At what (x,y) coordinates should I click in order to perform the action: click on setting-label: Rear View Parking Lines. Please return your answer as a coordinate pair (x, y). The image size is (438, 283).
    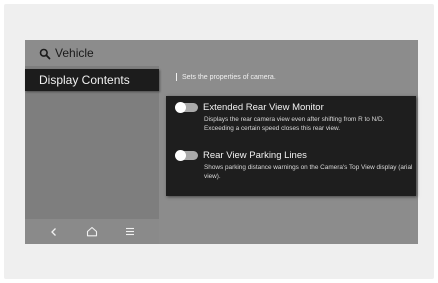
    Looking at the image, I should click on (255, 155).